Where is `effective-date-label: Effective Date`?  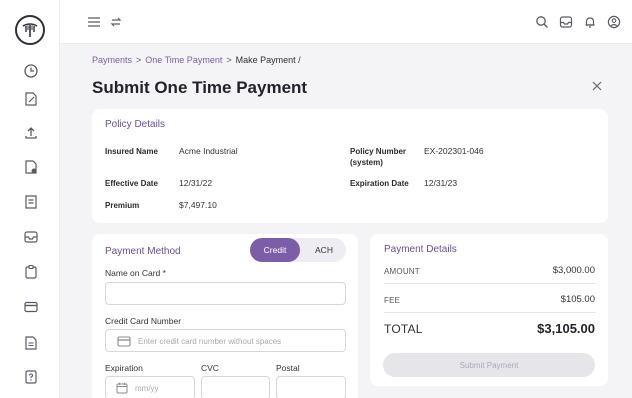
effective-date-label: Effective Date is located at coordinates (131, 183).